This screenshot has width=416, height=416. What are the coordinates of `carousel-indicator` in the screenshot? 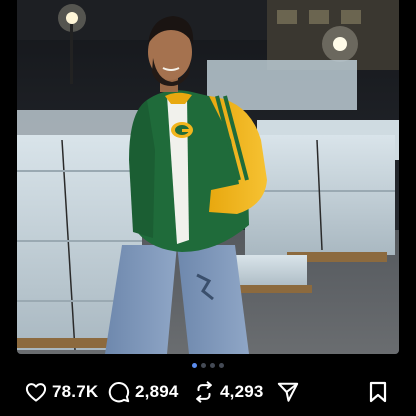 It's located at (208, 365).